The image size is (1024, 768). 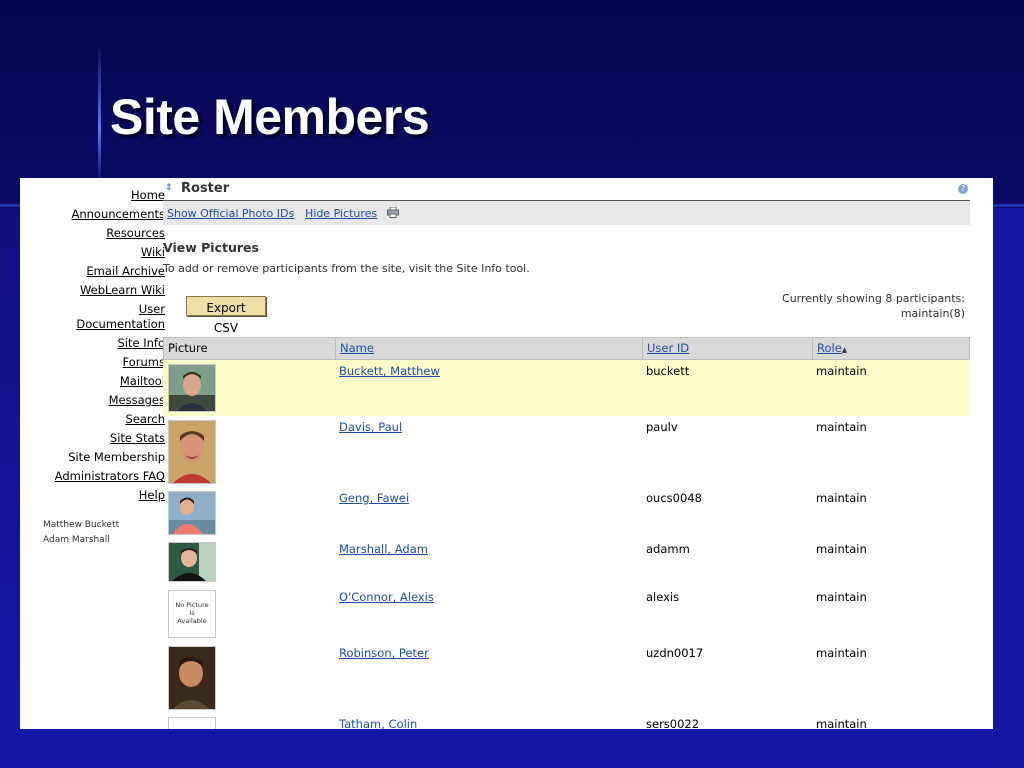 I want to click on slide-background-right, so click(x=1008, y=488).